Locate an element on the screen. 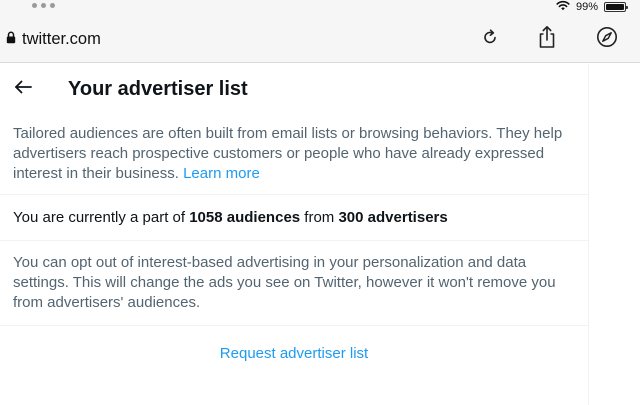  bookmarks-button is located at coordinates (607, 39).